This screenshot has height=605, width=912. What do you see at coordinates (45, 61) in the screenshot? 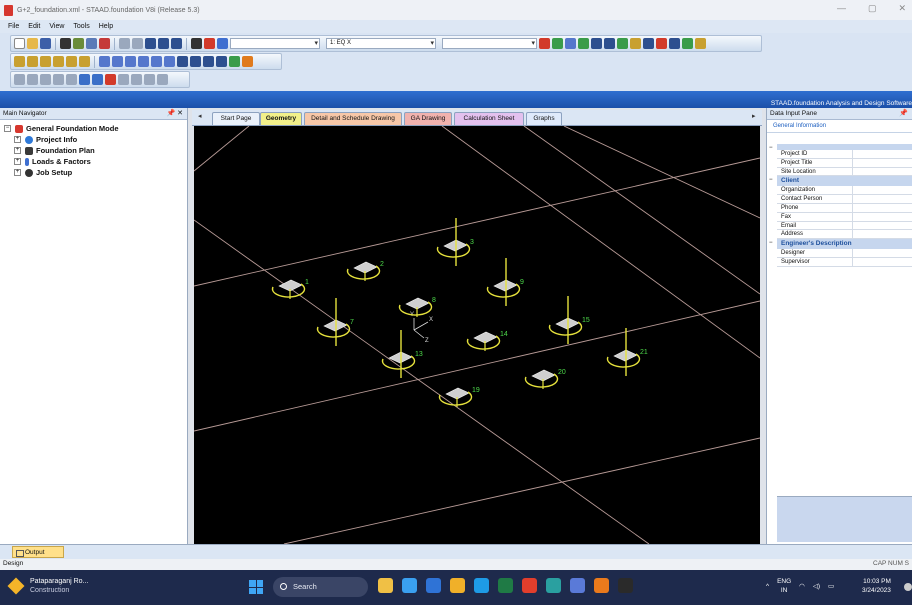
I see `view-left-icon` at bounding box center [45, 61].